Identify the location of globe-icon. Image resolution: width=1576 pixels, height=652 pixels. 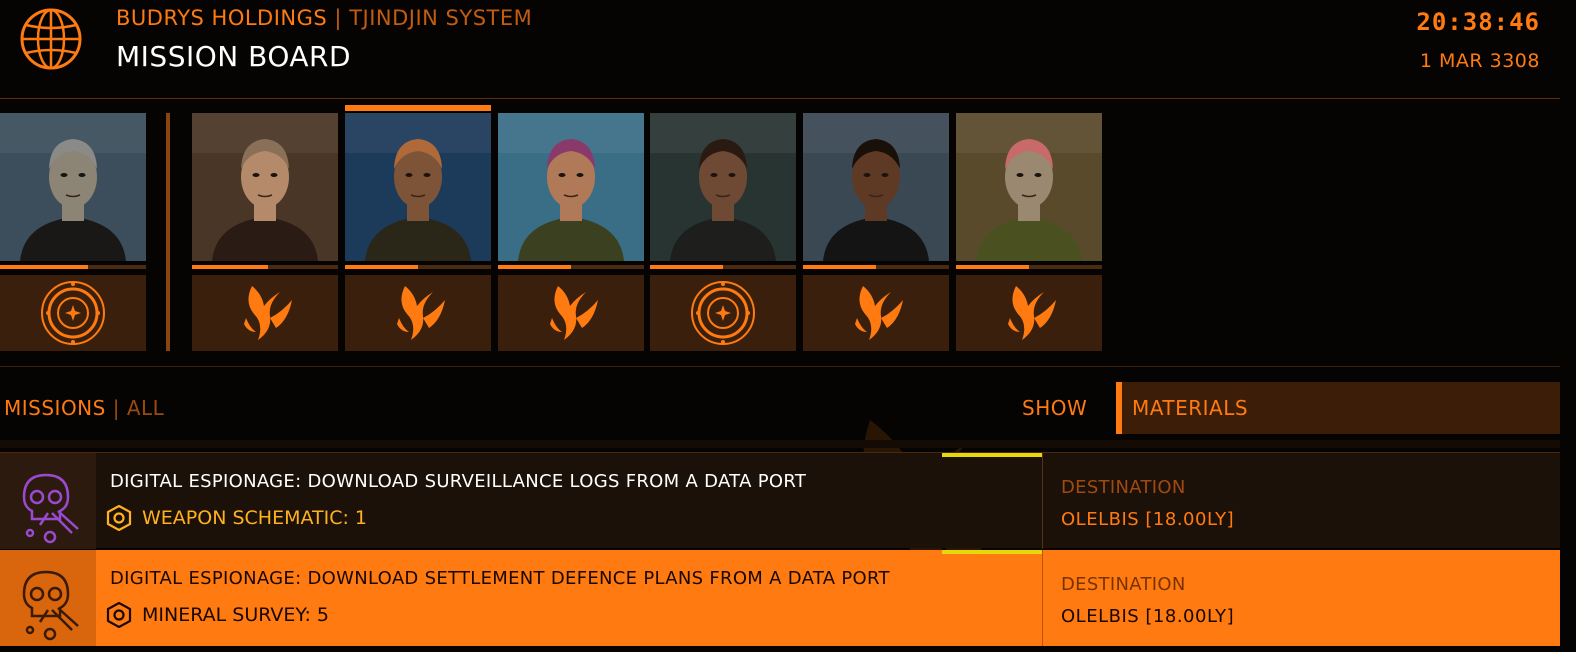
(51, 39).